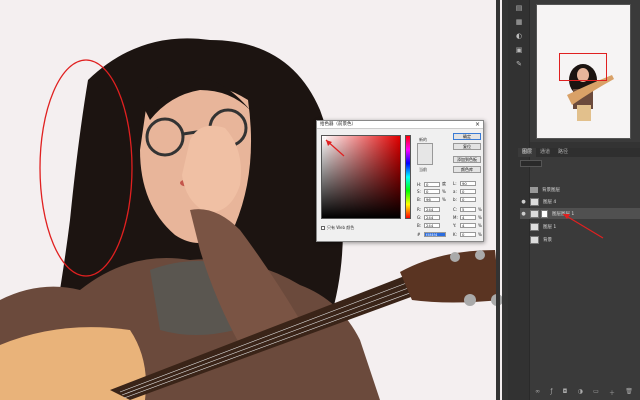 Image resolution: width=640 pixels, height=400 pixels. I want to click on field-label: G:, so click(419, 217).